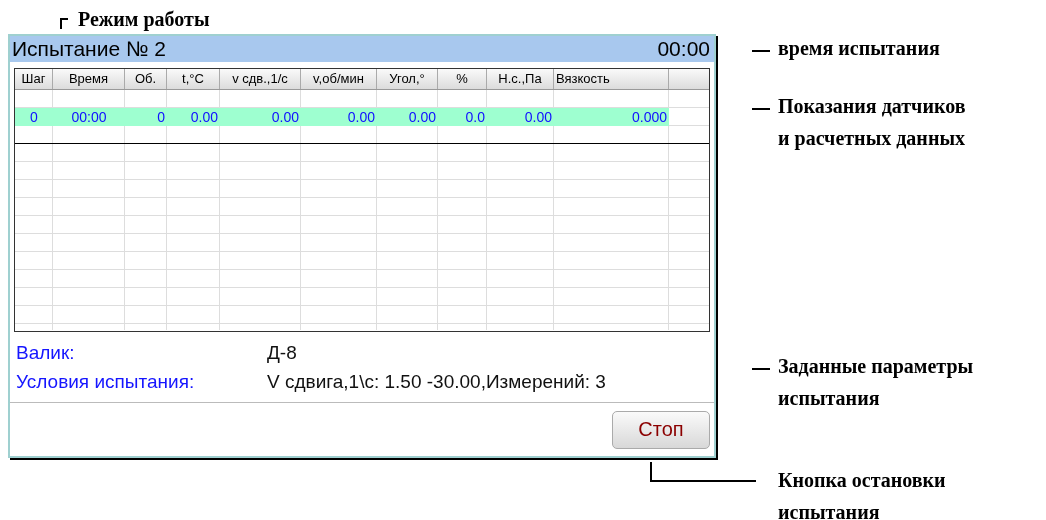 Image resolution: width=1046 pixels, height=520 pixels. What do you see at coordinates (683, 49) in the screenshot?
I see `test-timer: 00:00` at bounding box center [683, 49].